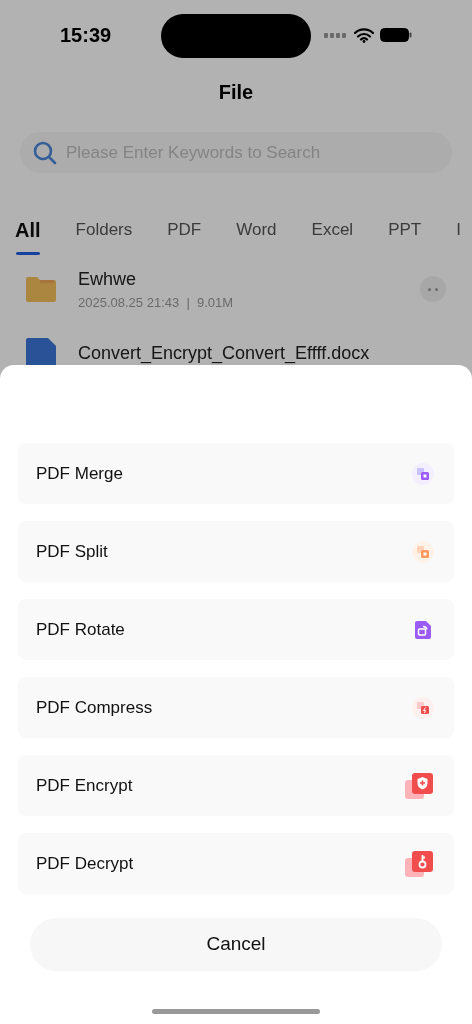  What do you see at coordinates (236, 944) in the screenshot?
I see `cancel-button: Cancel` at bounding box center [236, 944].